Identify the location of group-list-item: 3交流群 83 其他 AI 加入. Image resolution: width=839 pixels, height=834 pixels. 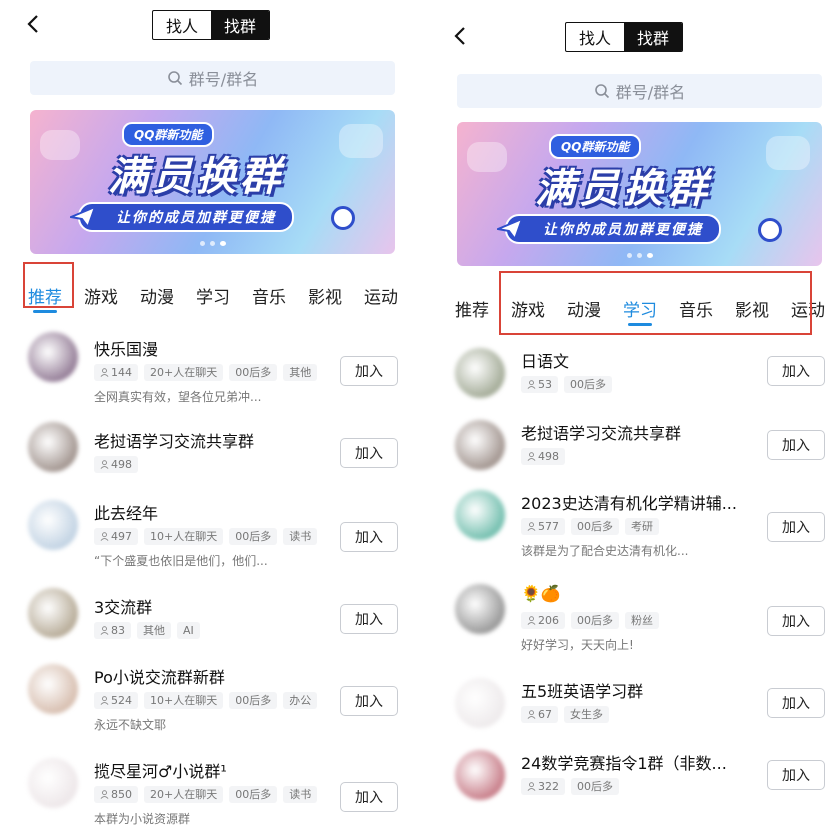
(211, 626).